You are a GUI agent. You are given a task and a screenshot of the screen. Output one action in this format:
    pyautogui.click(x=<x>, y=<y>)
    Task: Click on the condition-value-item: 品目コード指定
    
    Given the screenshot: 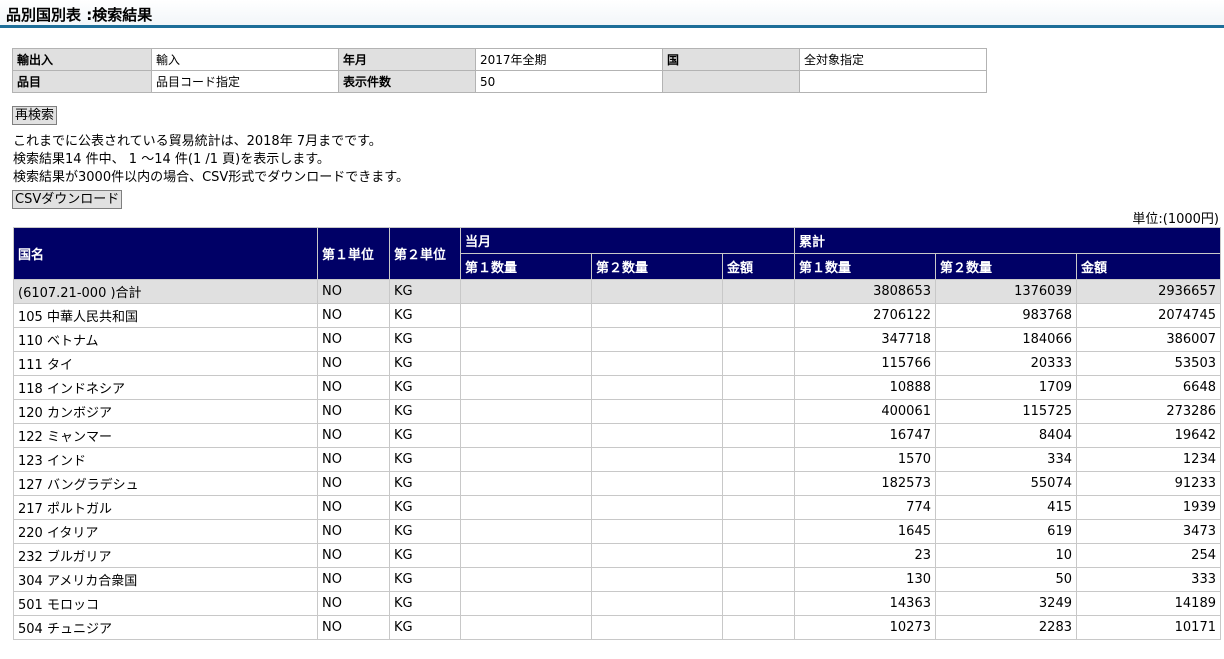 What is the action you would take?
    pyautogui.click(x=245, y=81)
    